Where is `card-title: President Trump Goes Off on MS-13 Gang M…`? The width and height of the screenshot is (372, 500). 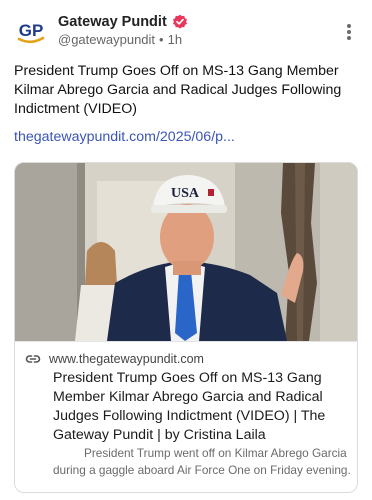 card-title: President Trump Goes Off on MS-13 Gang M… is located at coordinates (203, 407).